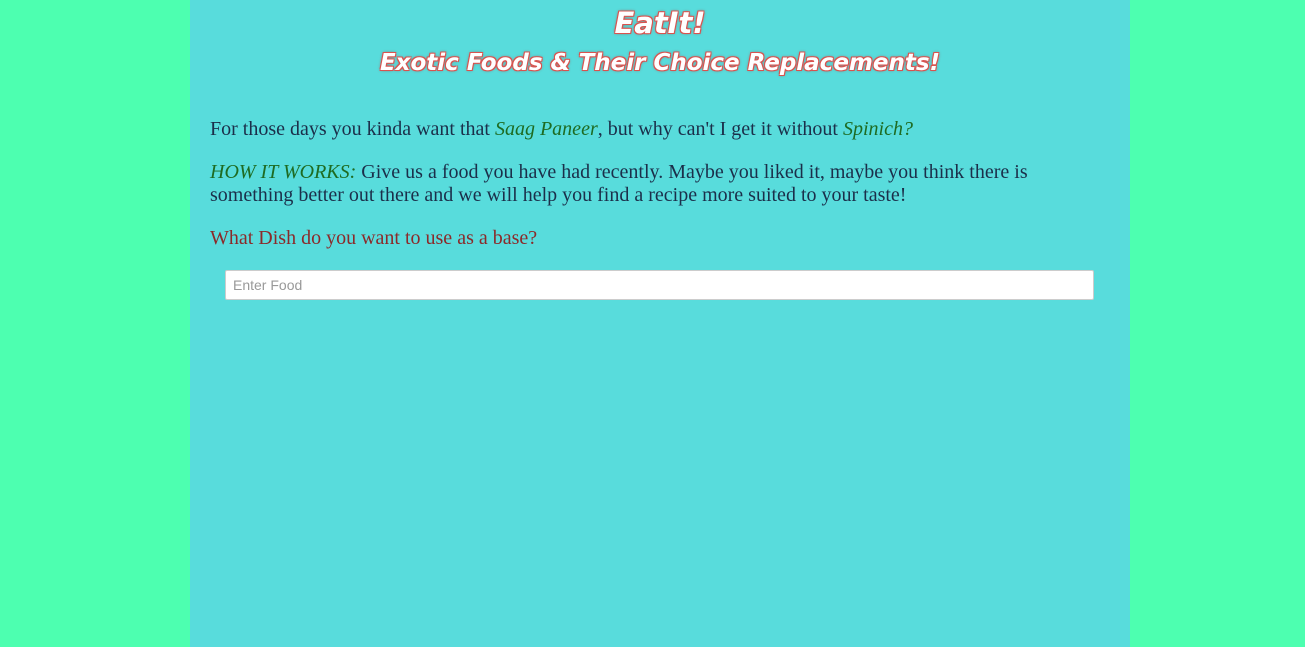  What do you see at coordinates (720, 129) in the screenshot?
I see `intro-middle: , but why can't I get it without` at bounding box center [720, 129].